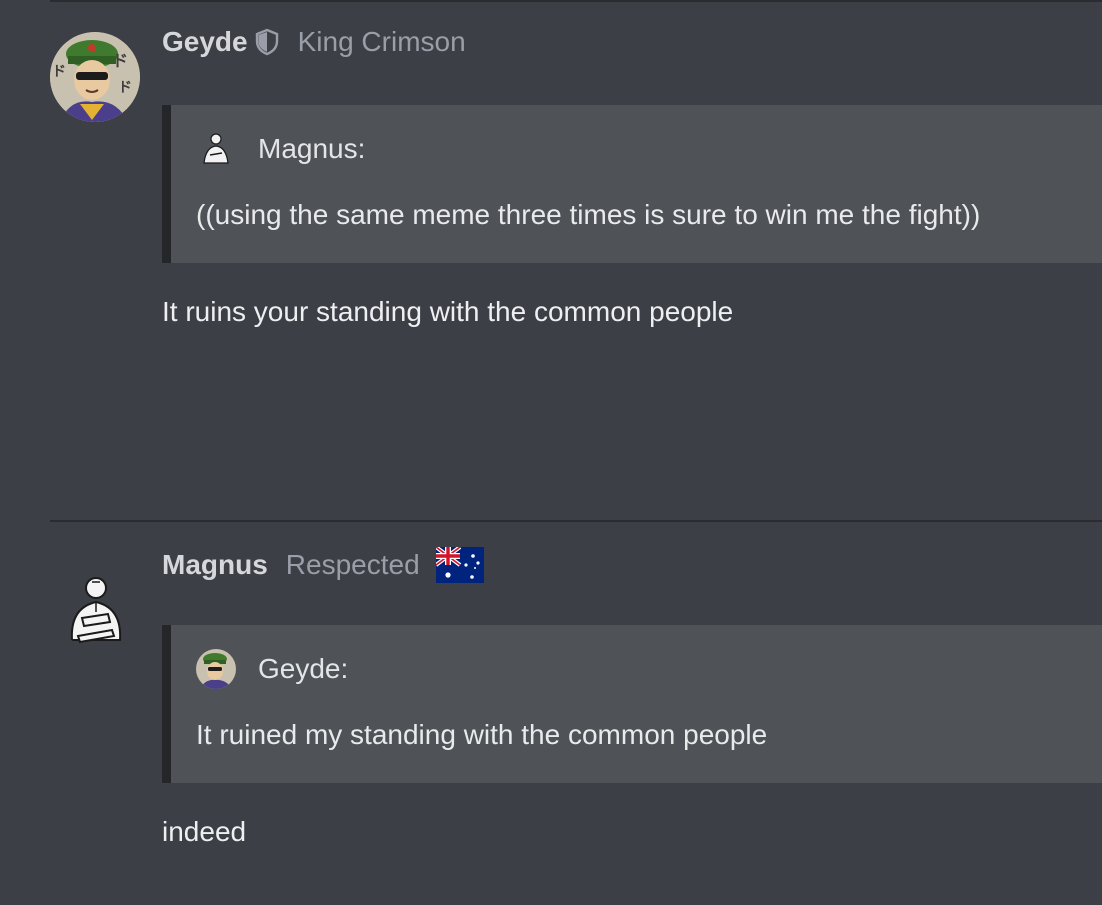 This screenshot has height=905, width=1102. Describe the element at coordinates (381, 41) in the screenshot. I see `user-title: King Crimson` at that location.